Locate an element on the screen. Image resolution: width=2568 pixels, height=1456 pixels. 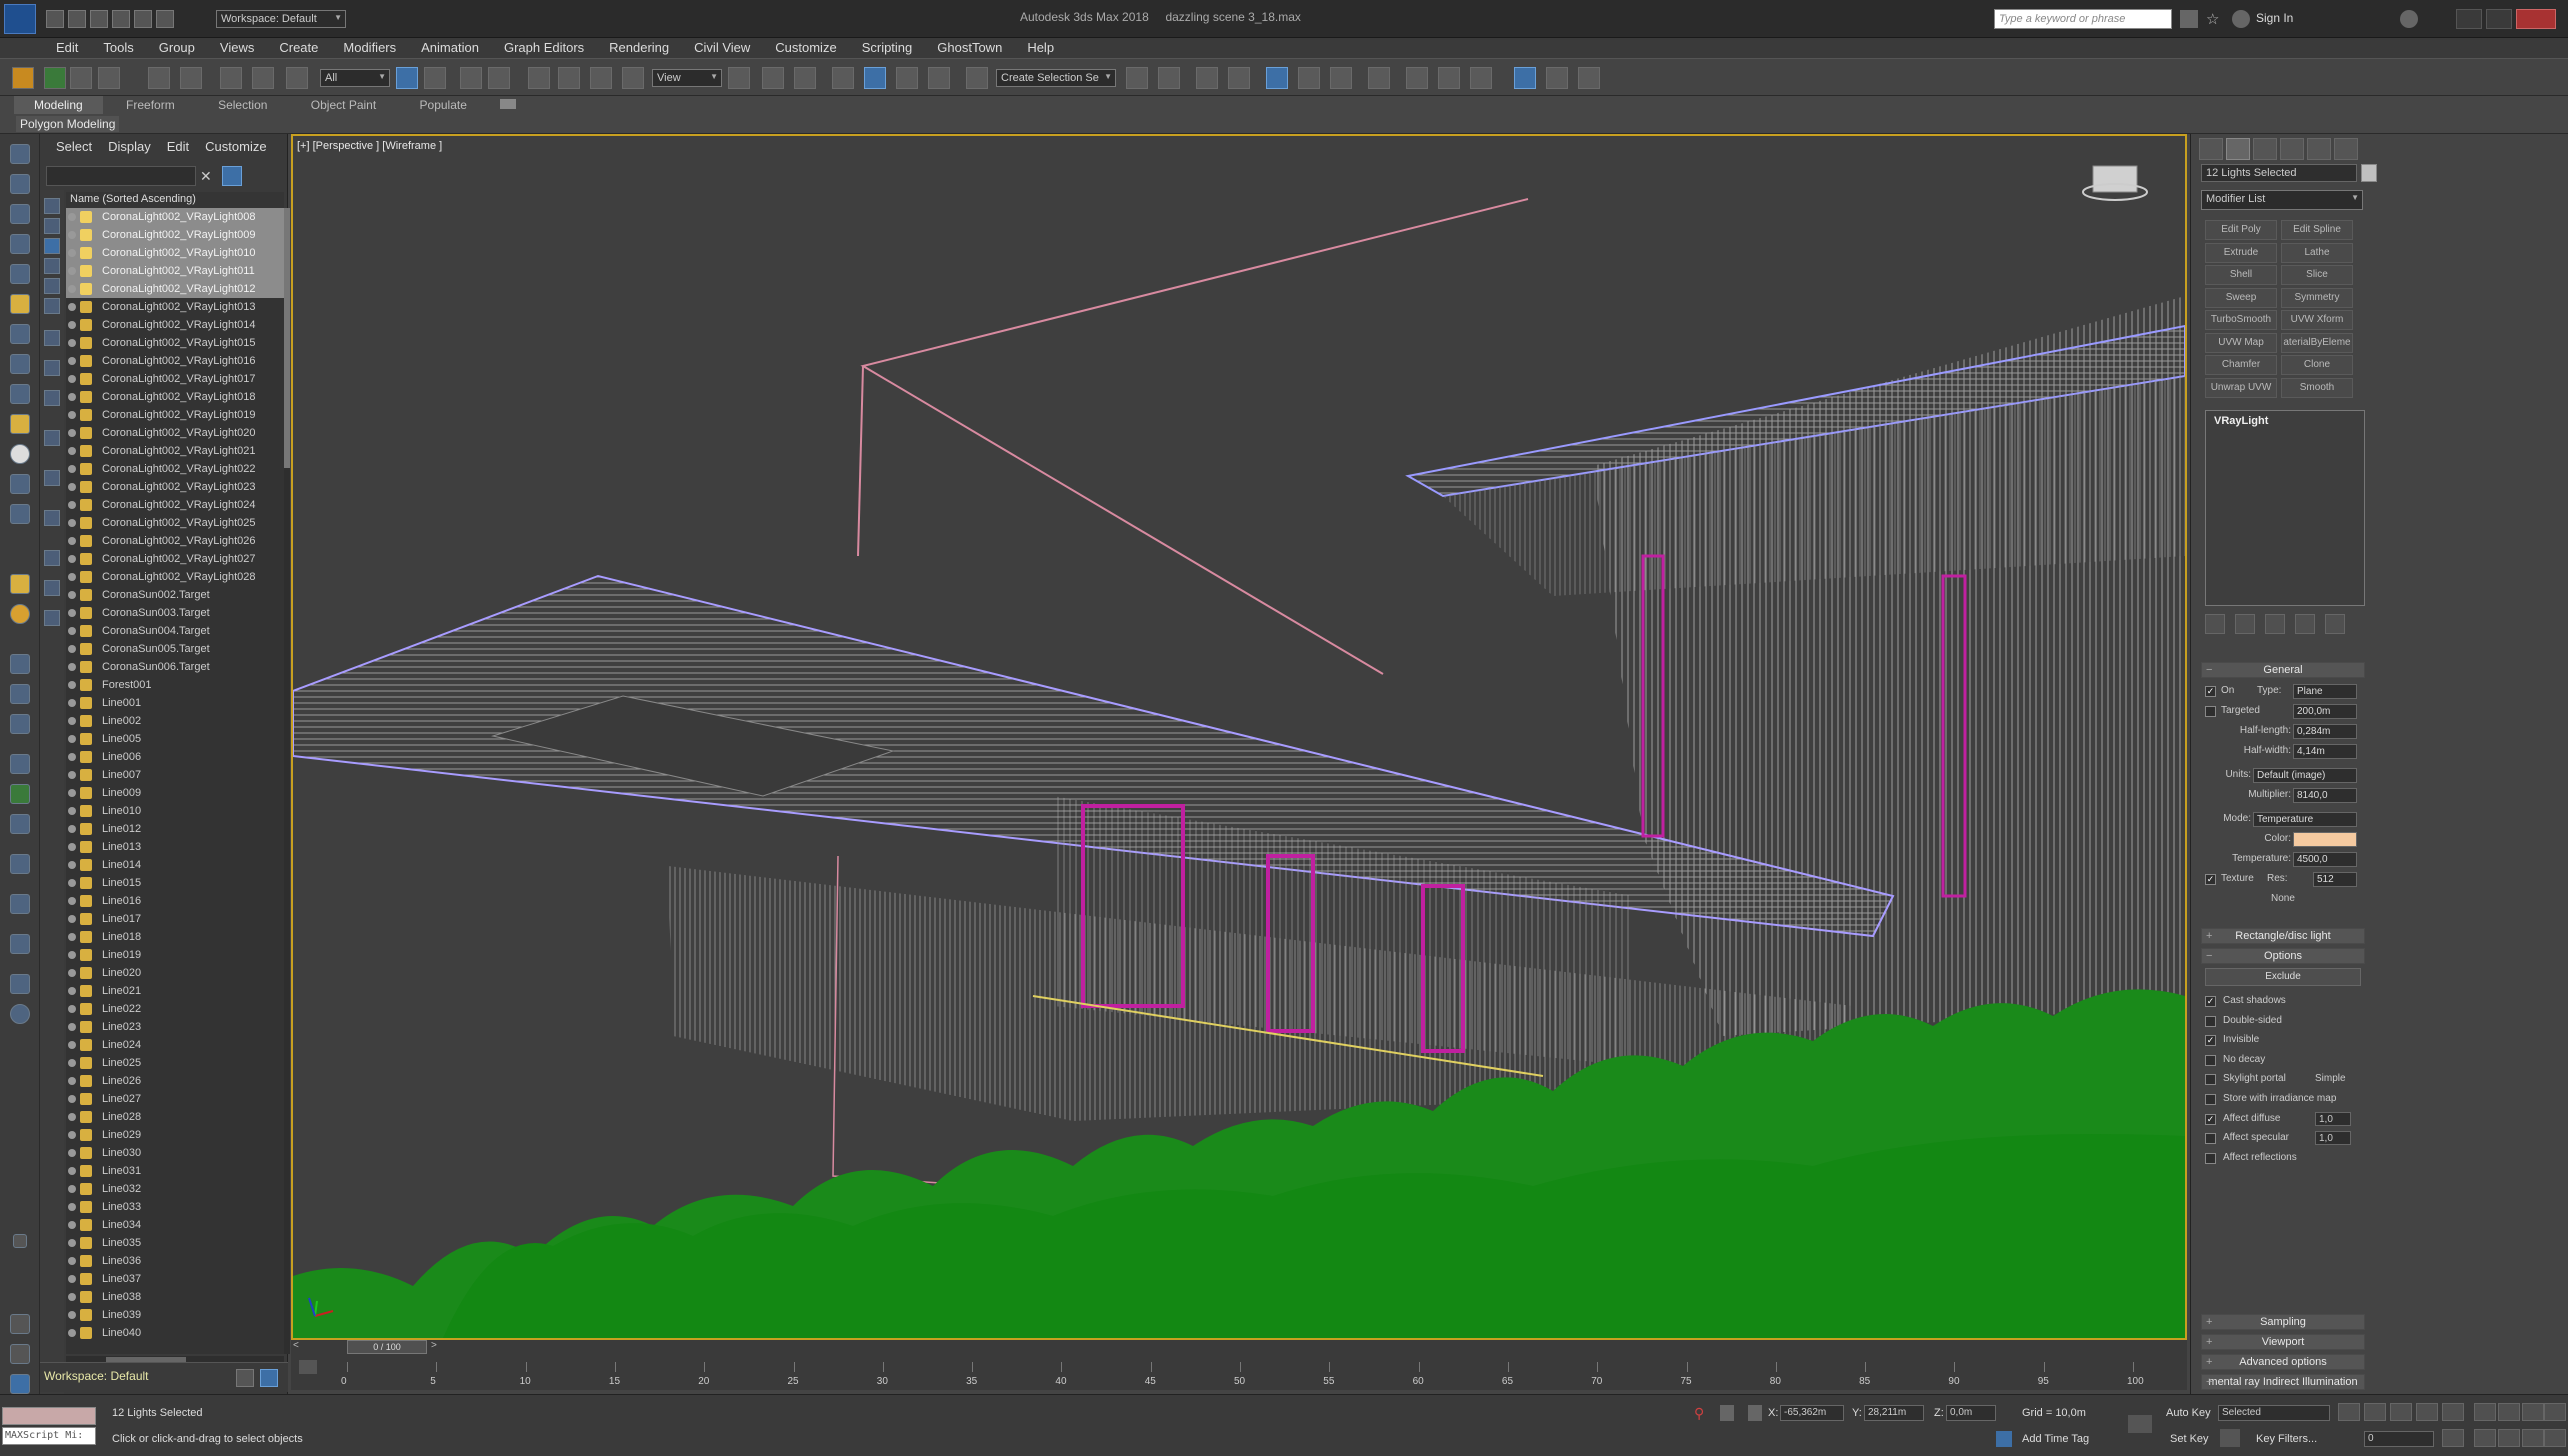
list-item: Line032 is located at coordinates (175, 1189).